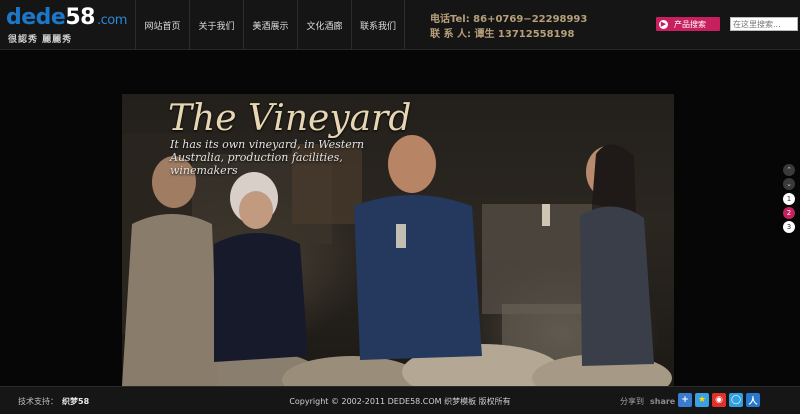 The height and width of the screenshot is (414, 800). I want to click on main-nav: 网站首页 关于我们 美酒展示 文化酒廊 联系我们, so click(270, 25).